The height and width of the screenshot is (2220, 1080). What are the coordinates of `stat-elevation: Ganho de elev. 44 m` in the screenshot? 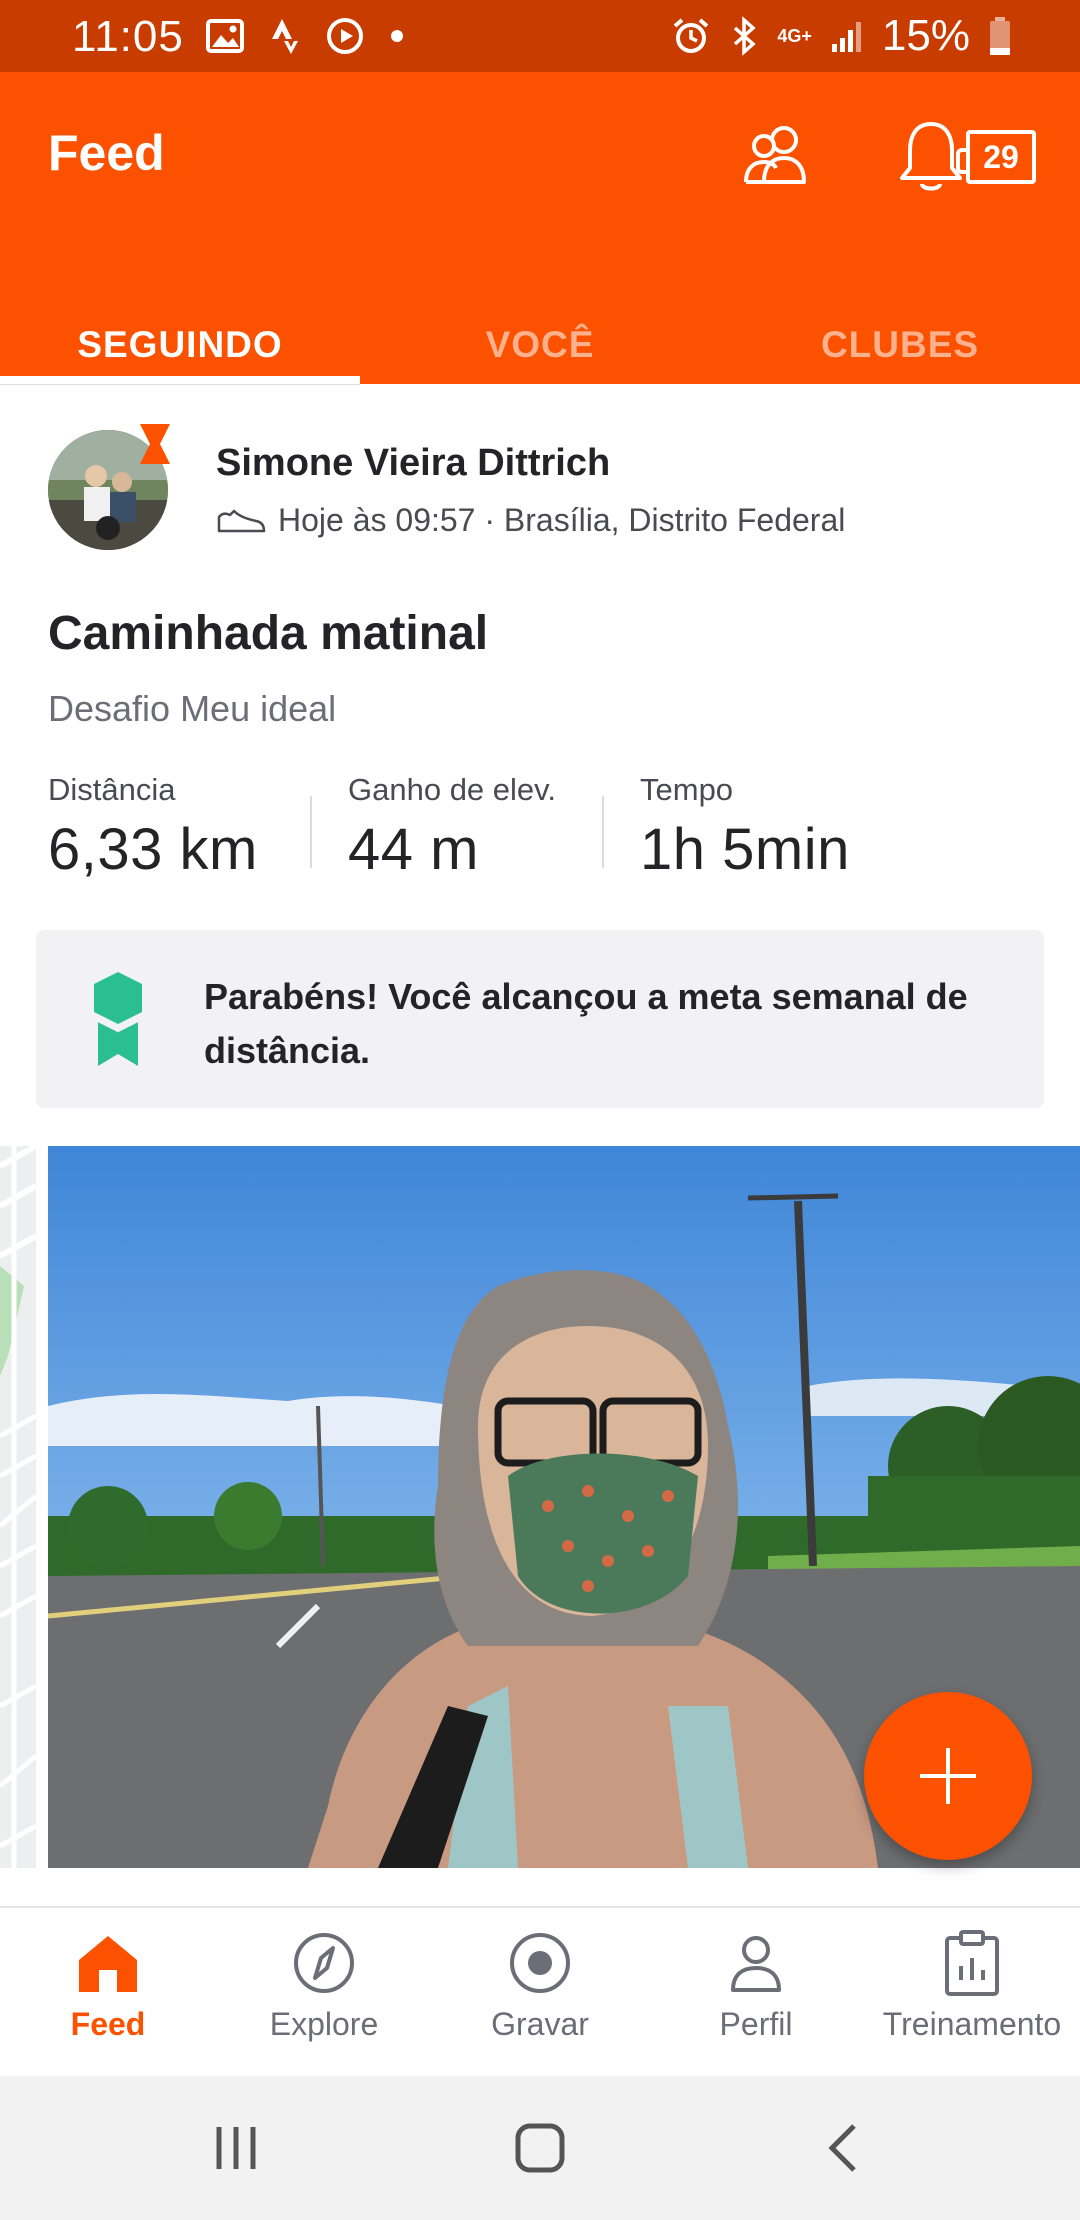 It's located at (452, 827).